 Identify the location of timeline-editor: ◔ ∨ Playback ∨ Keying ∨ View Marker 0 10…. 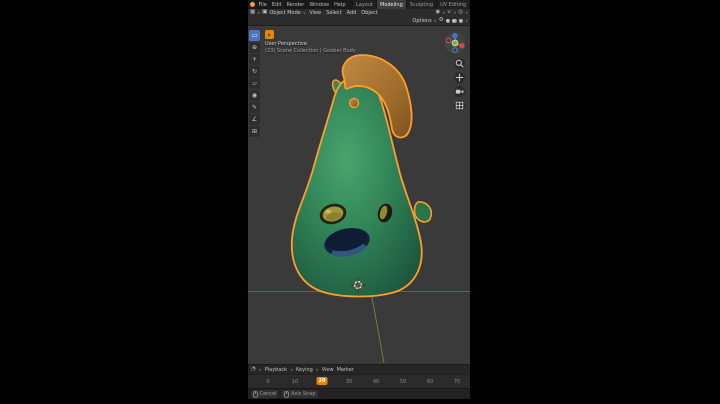
(359, 376).